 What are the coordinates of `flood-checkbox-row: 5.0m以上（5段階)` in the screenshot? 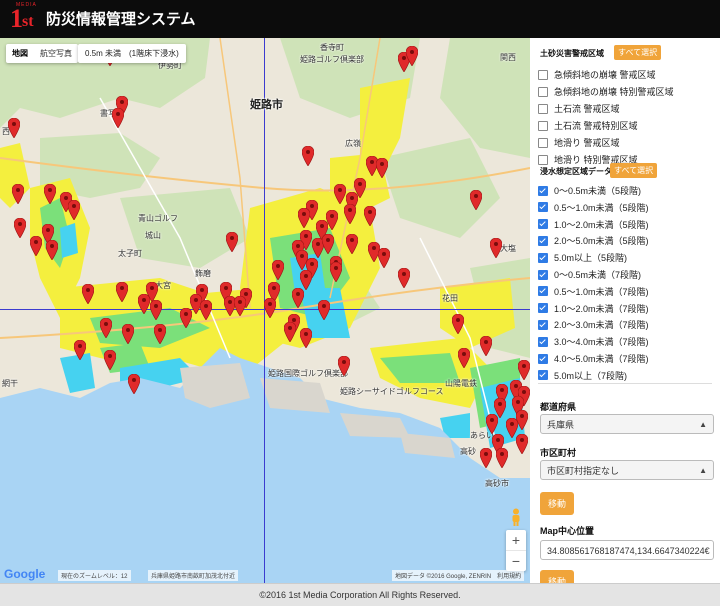 It's located at (582, 257).